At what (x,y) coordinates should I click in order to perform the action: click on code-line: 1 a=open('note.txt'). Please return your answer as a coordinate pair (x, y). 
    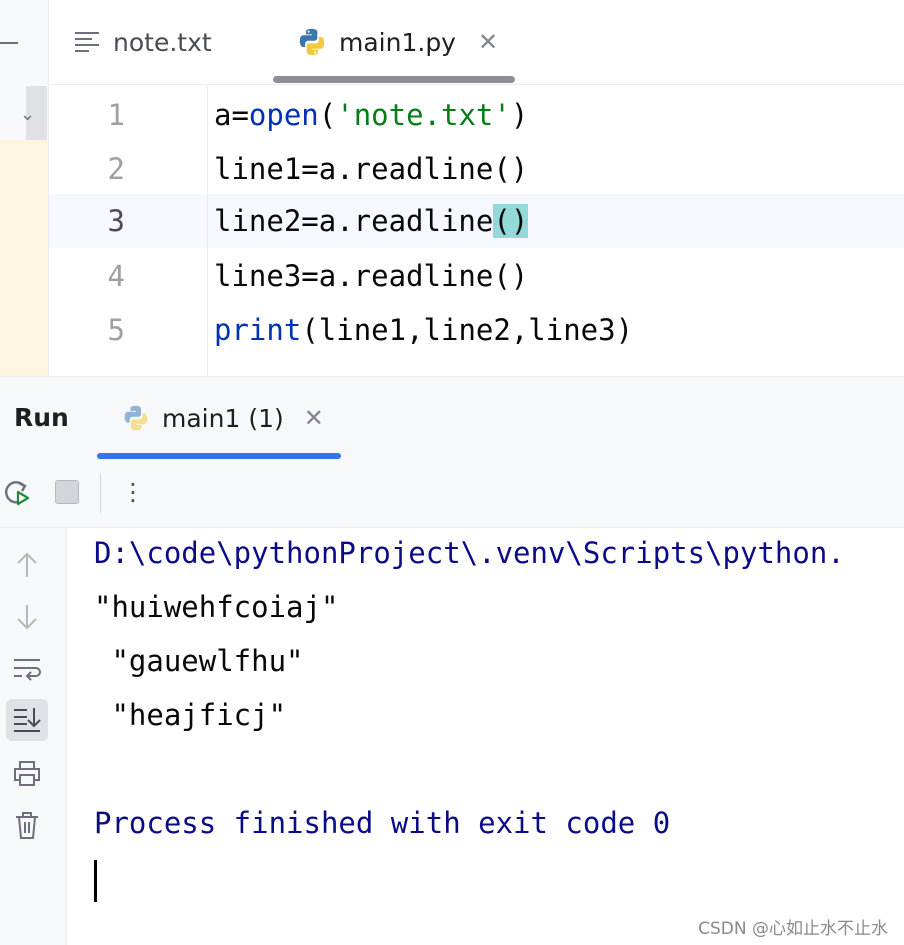
    Looking at the image, I should click on (476, 115).